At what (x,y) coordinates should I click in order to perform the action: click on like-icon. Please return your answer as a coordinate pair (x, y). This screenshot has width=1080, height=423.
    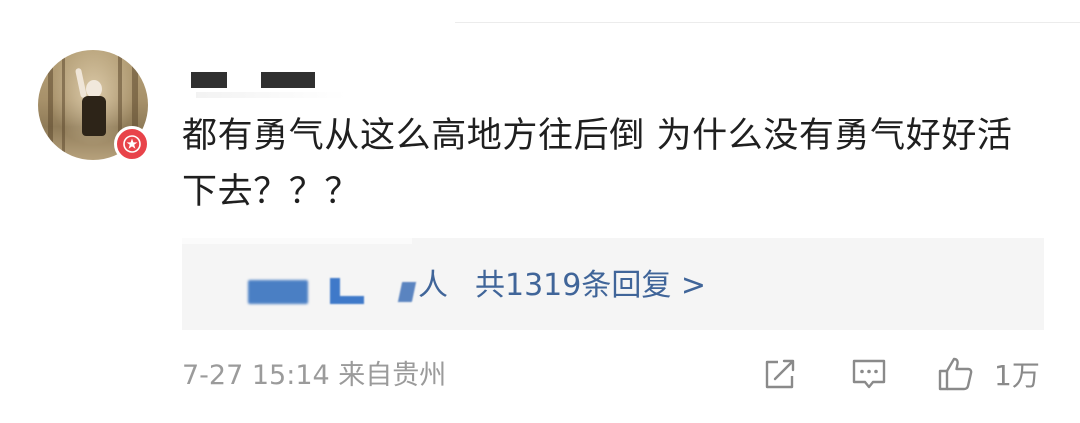
    Looking at the image, I should click on (956, 374).